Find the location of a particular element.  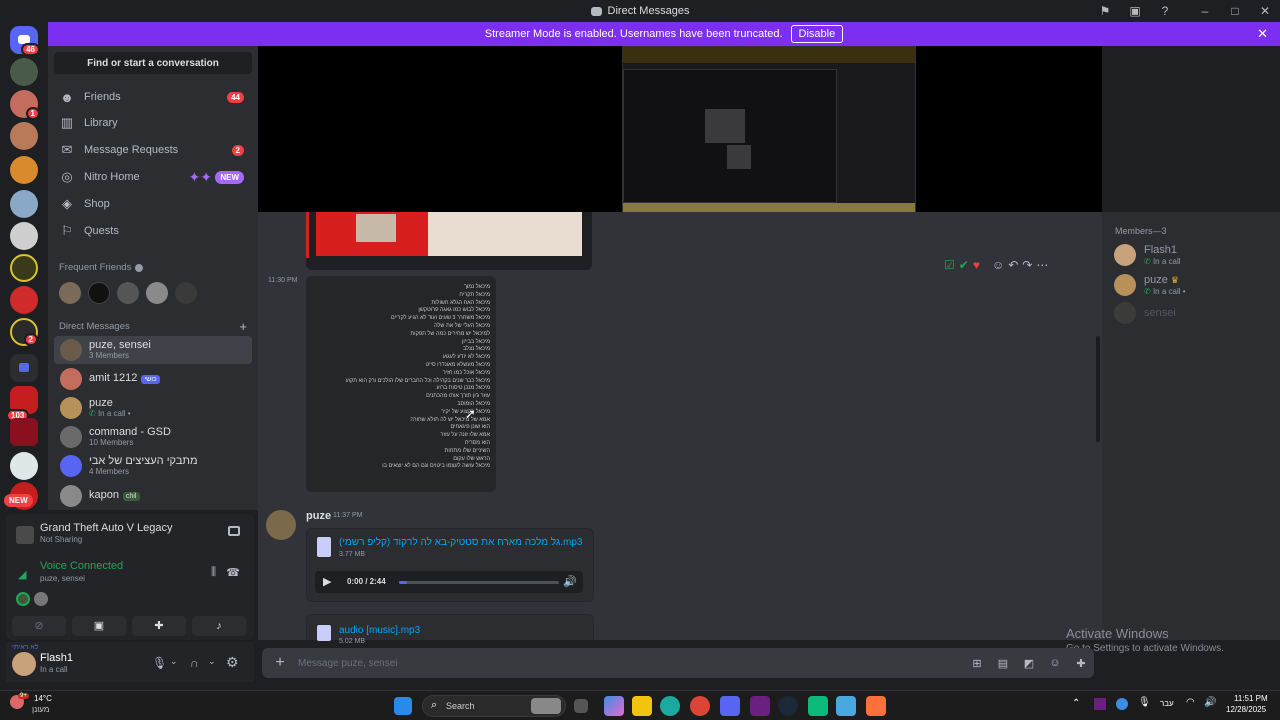

chrome-icon is located at coordinates (700, 706).